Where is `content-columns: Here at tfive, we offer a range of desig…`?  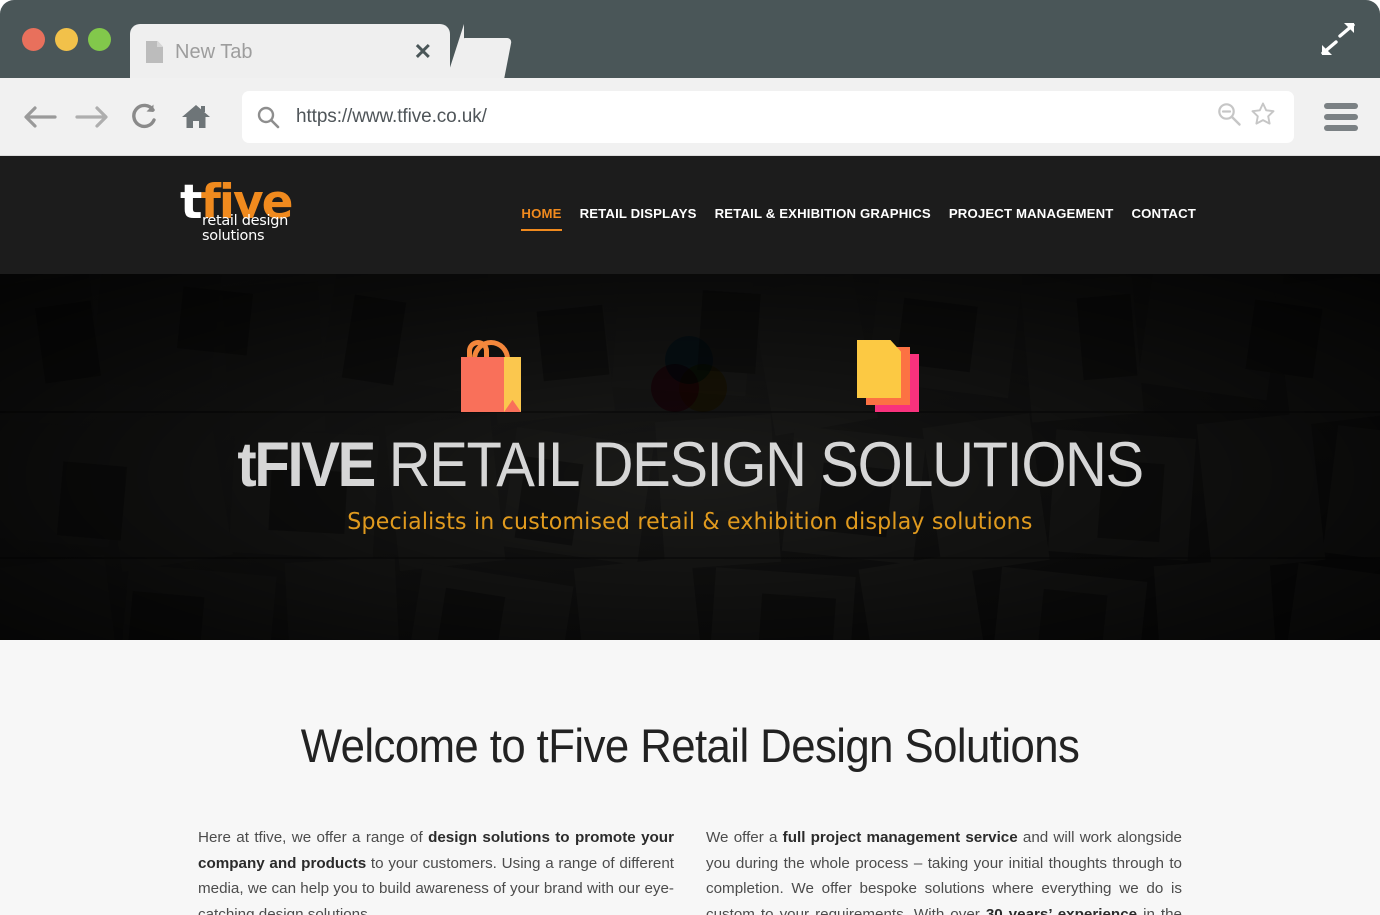
content-columns: Here at tfive, we offer a range of desig… is located at coordinates (690, 870).